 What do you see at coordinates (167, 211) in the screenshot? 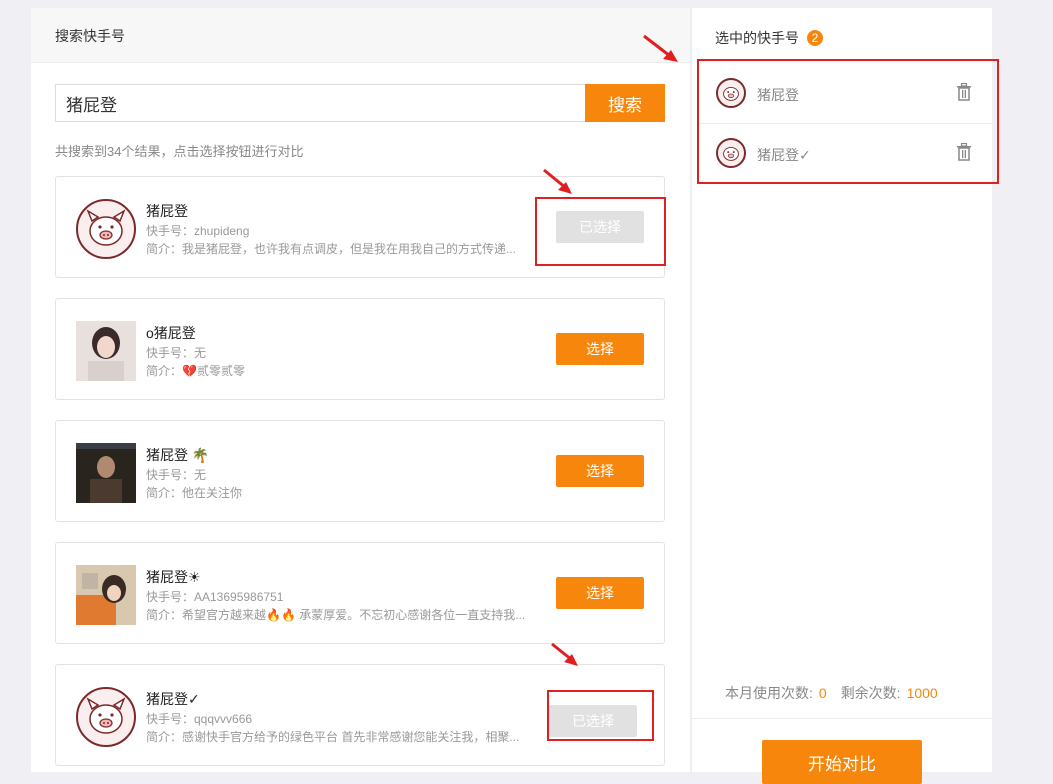
I see `card-name: 猪屁登` at bounding box center [167, 211].